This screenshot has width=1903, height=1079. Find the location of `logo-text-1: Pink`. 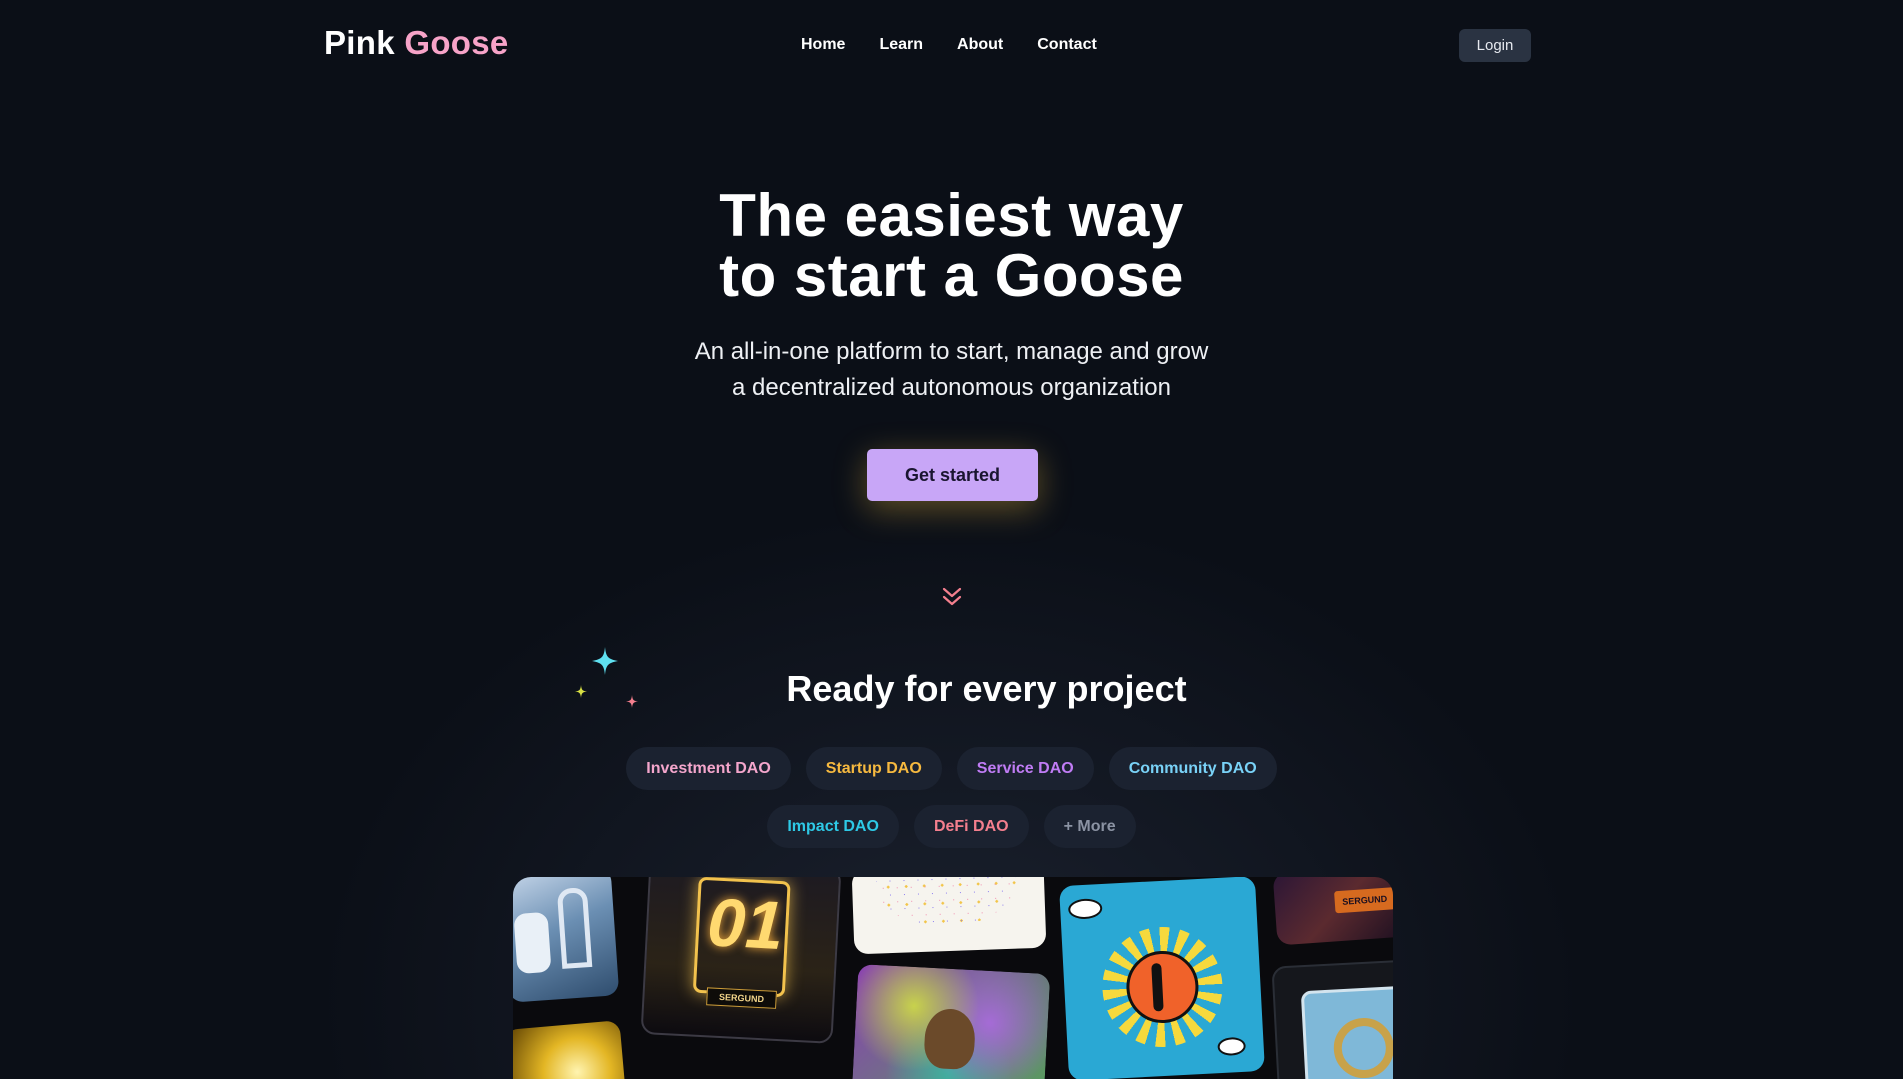

logo-text-1: Pink is located at coordinates (359, 42).